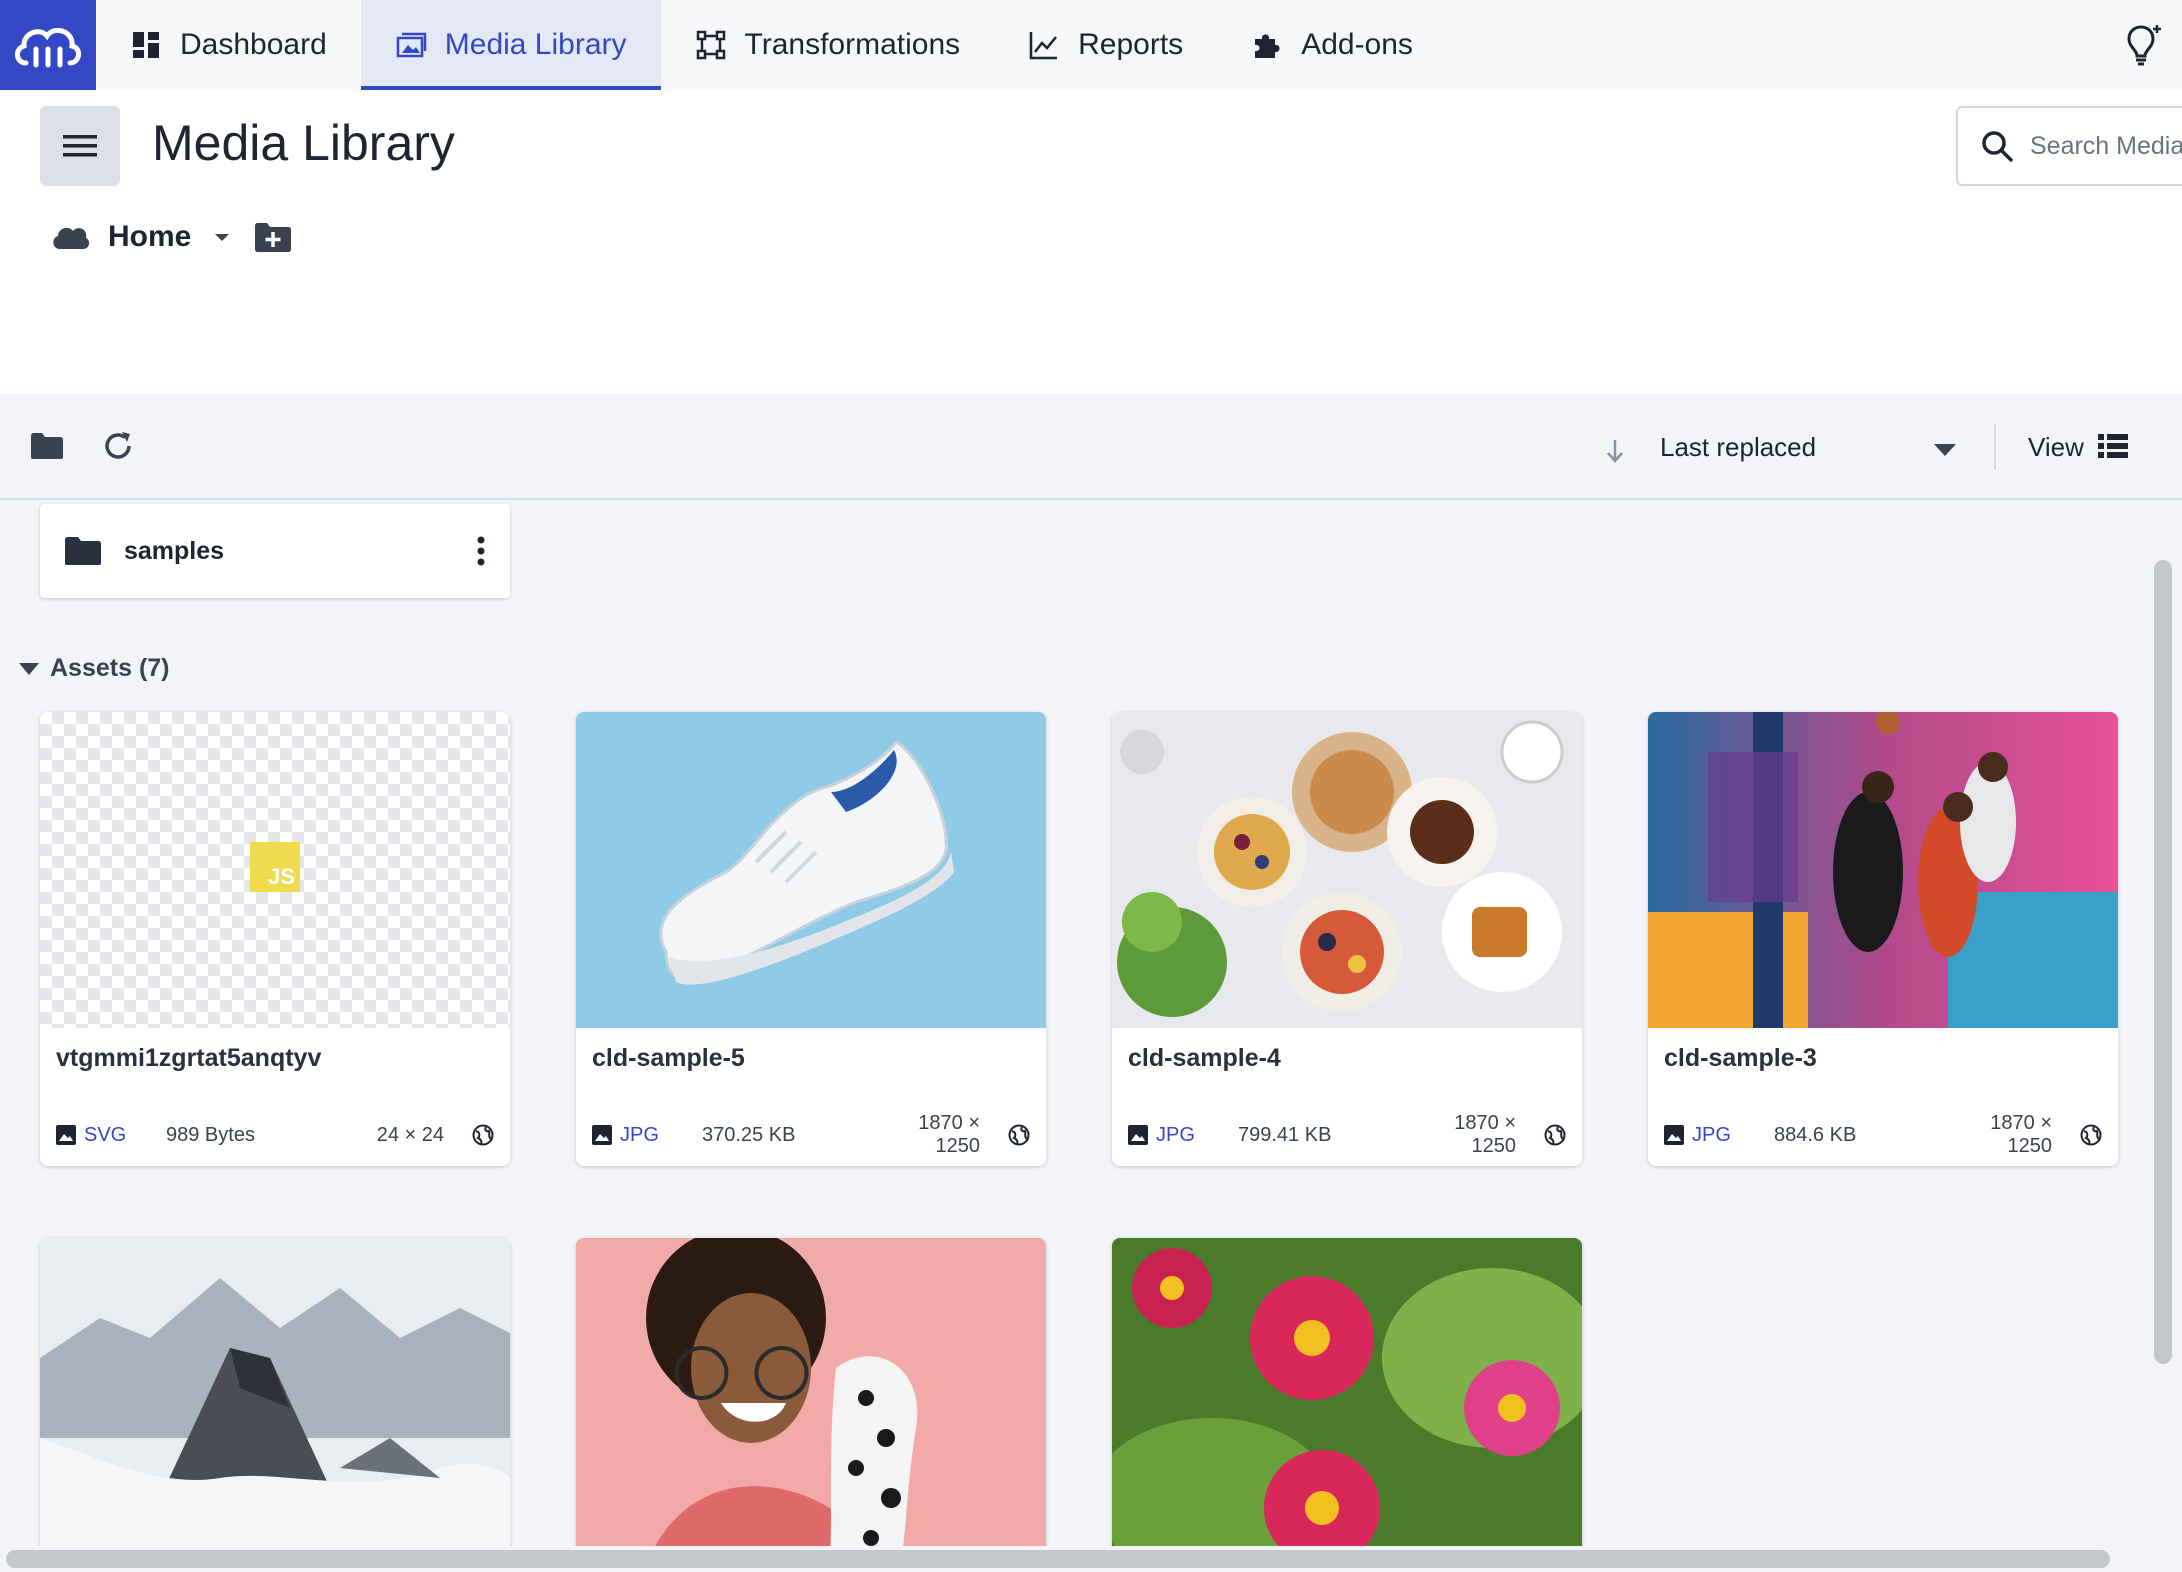 The width and height of the screenshot is (2182, 1572). I want to click on search-icon, so click(1997, 146).